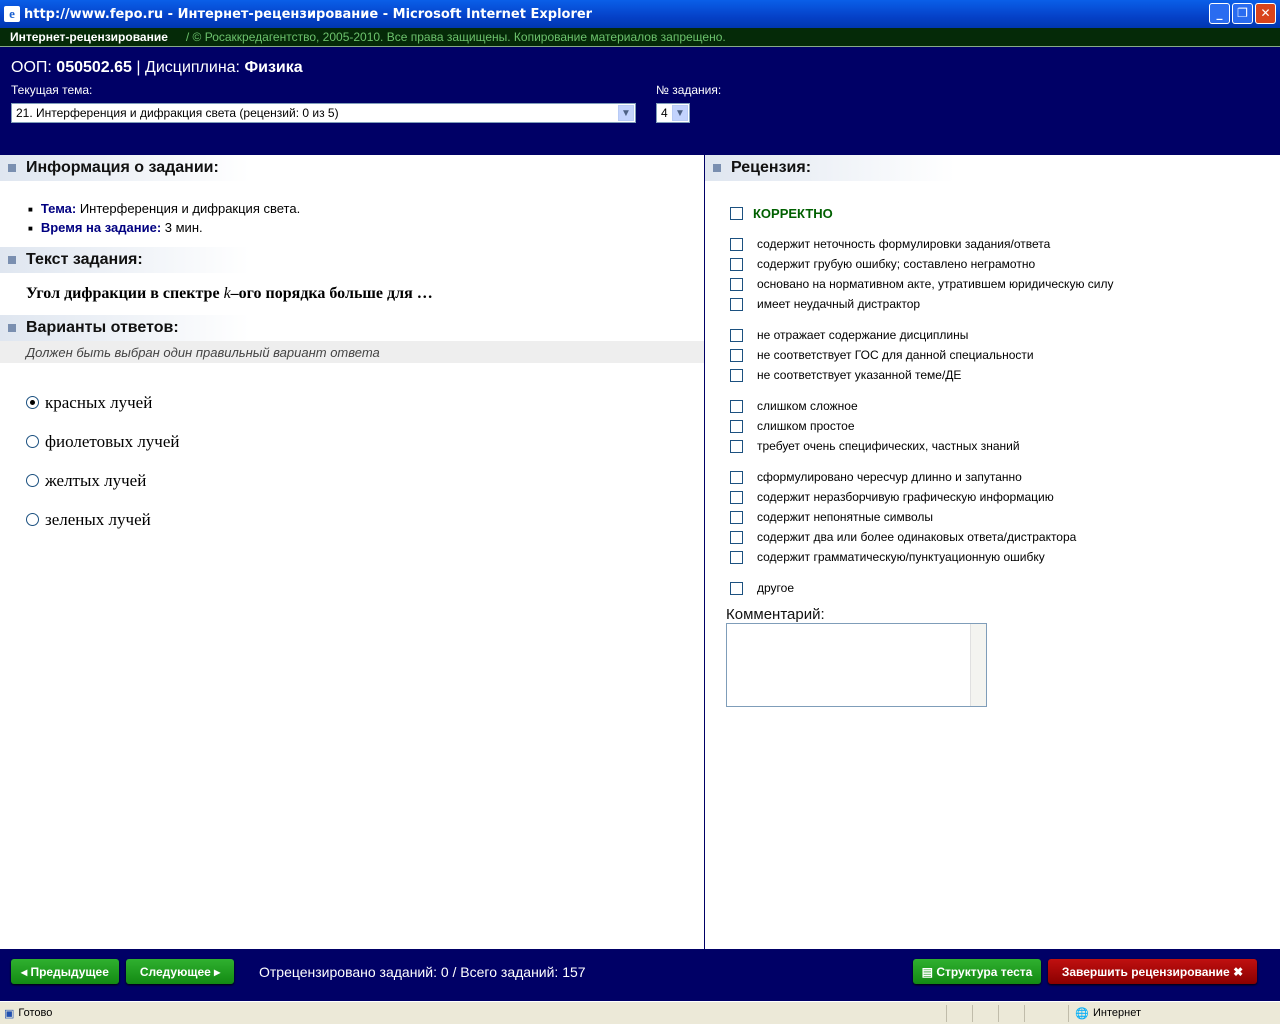 This screenshot has width=1280, height=1024. Describe the element at coordinates (839, 304) in the screenshot. I see `review-checkbox-label: имеет неудачный дистрактор` at that location.